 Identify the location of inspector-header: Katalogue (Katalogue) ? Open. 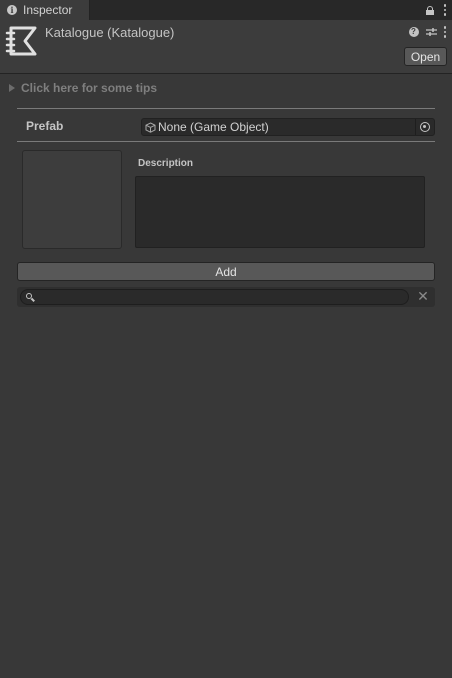
(226, 47).